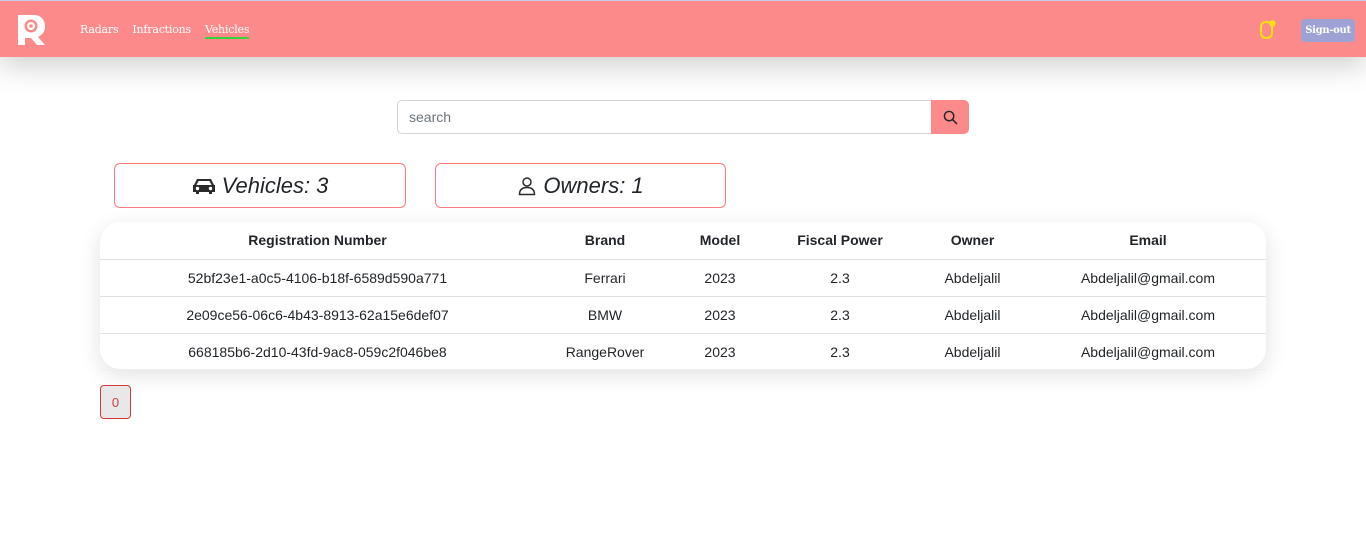 The image size is (1366, 557). I want to click on registration-cell: 52bf23e1-a0c5-4106-b18f-6589d590a771, so click(317, 277).